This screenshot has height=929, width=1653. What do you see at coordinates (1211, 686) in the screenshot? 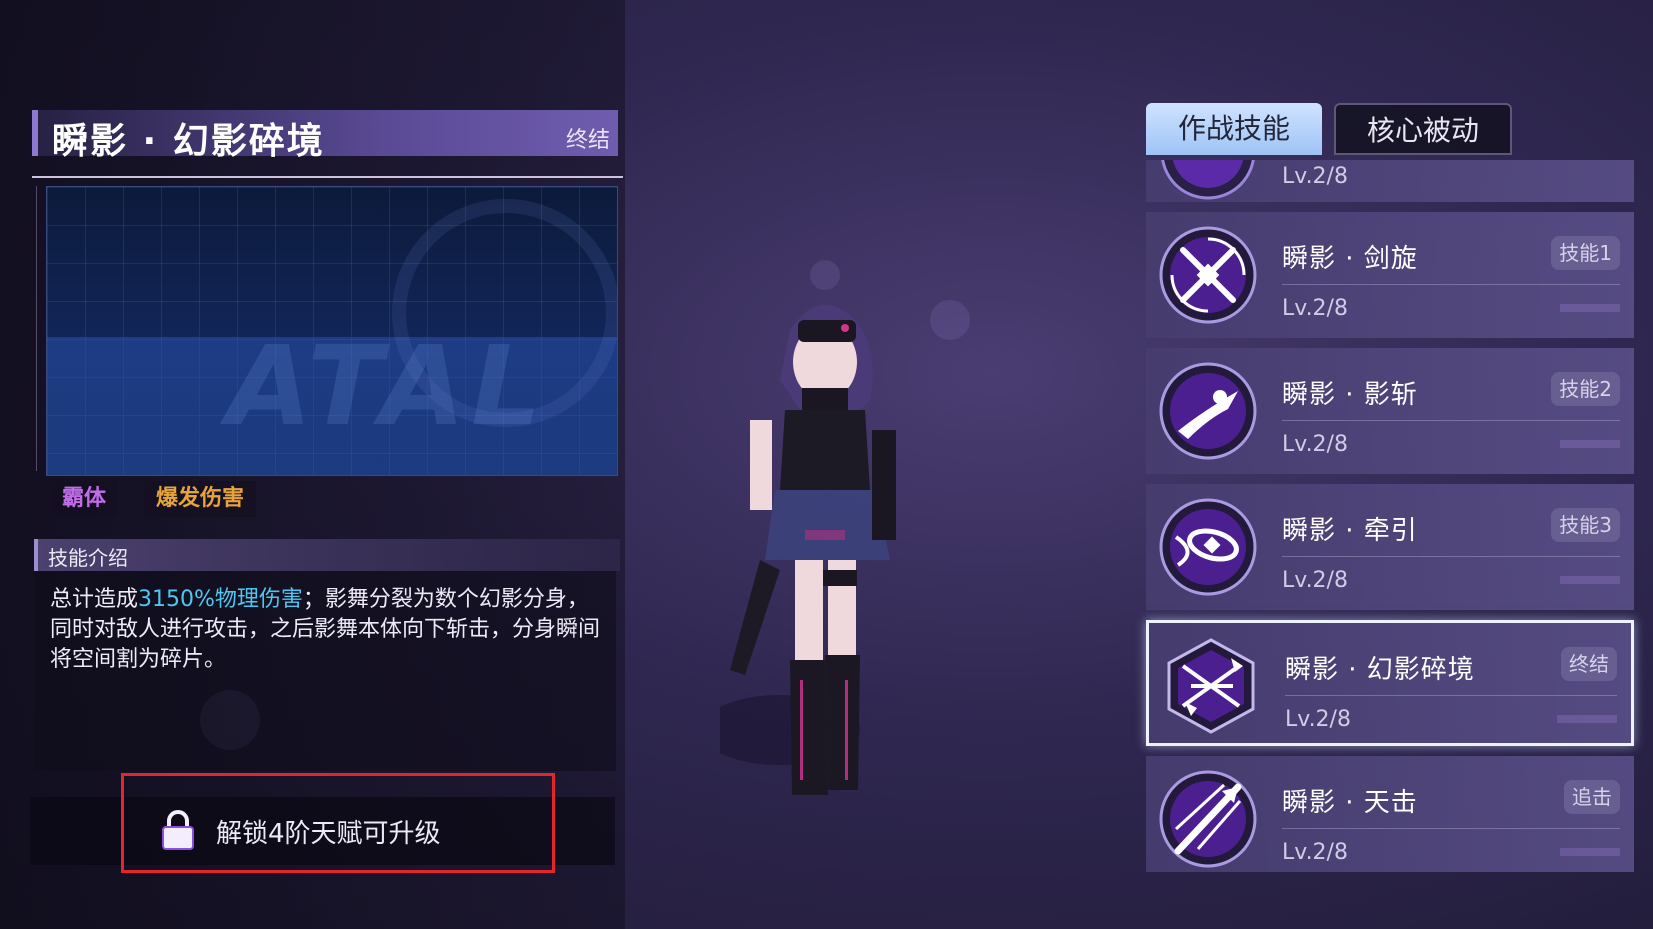
I see `phantom-shatter-icon` at bounding box center [1211, 686].